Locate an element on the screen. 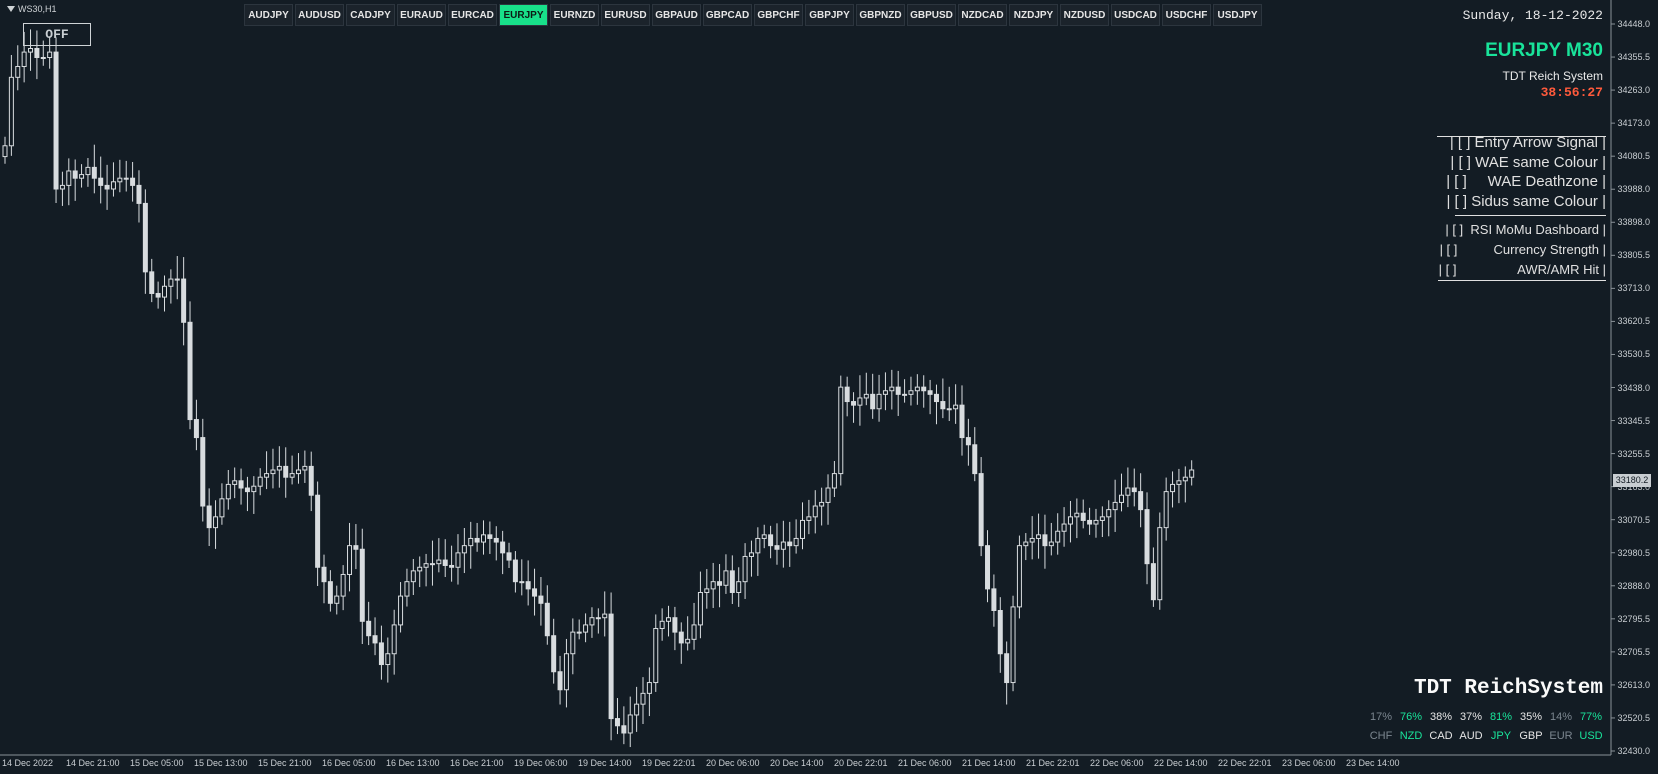 The width and height of the screenshot is (1658, 774). symbol-button-nzdcad: NZDCAD is located at coordinates (982, 15).